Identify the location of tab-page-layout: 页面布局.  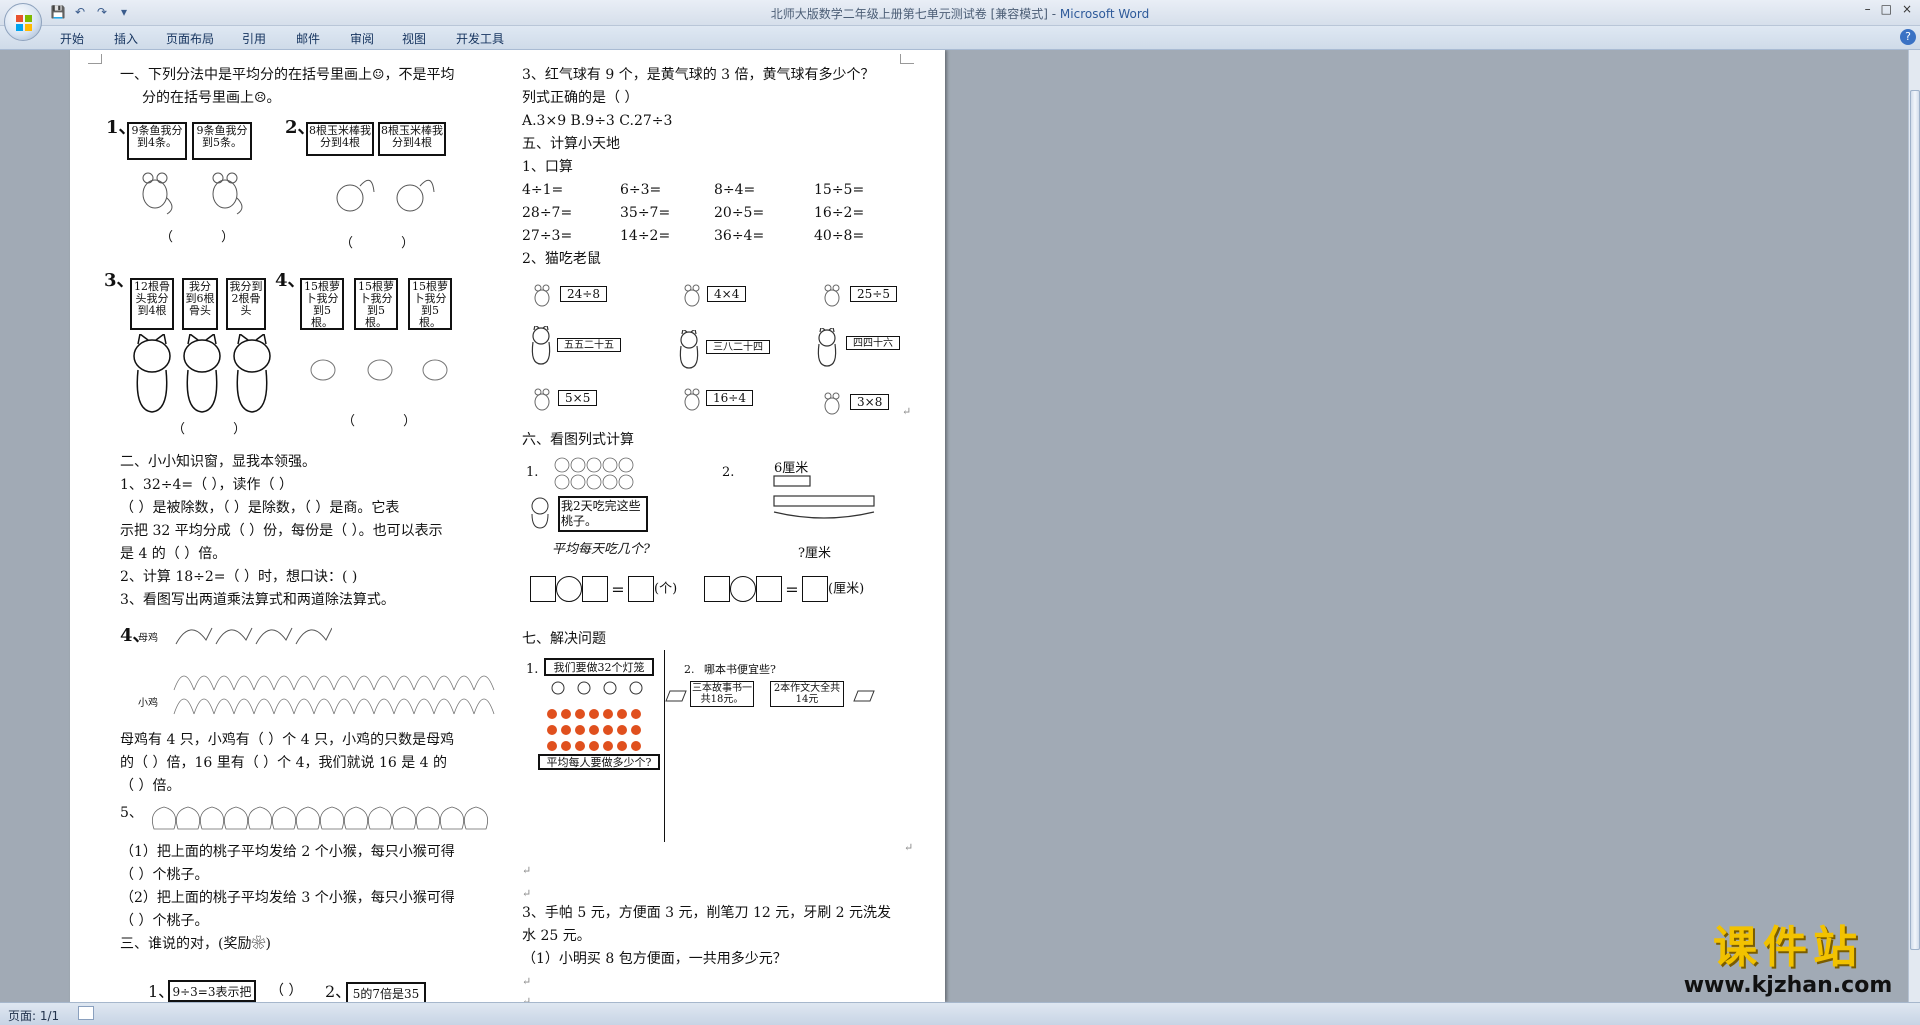
(190, 38).